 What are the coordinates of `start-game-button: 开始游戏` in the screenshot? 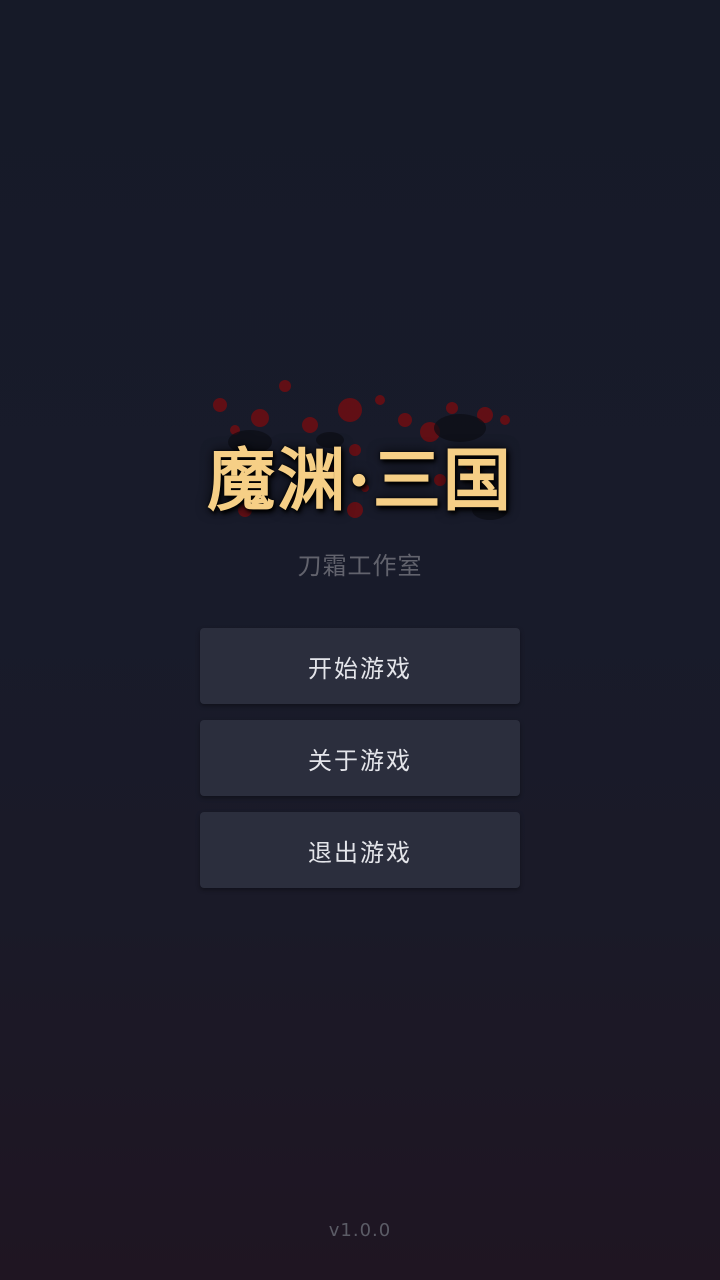 It's located at (360, 666).